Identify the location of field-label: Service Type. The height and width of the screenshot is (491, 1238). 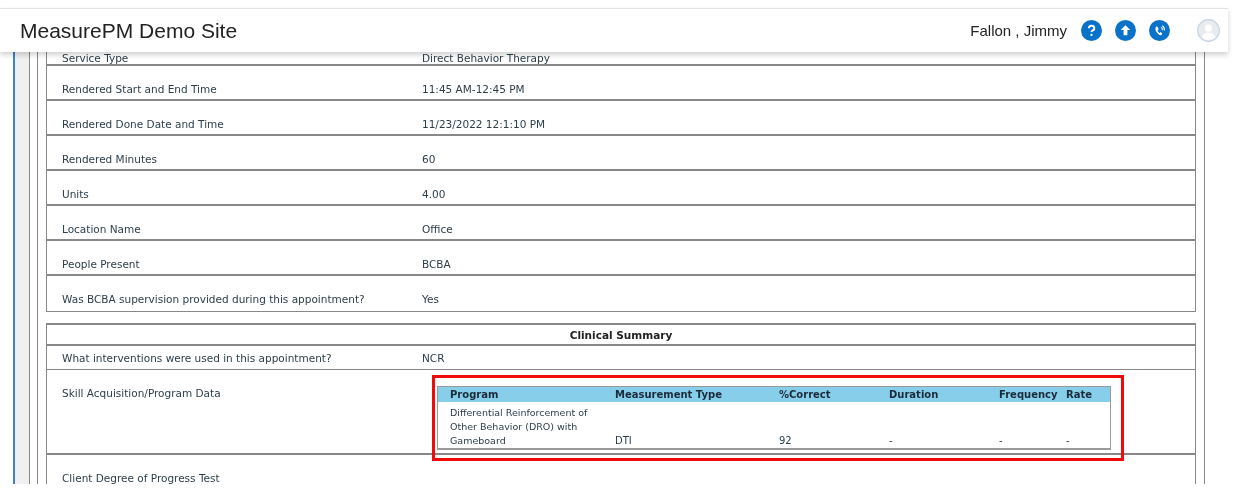
(95, 58).